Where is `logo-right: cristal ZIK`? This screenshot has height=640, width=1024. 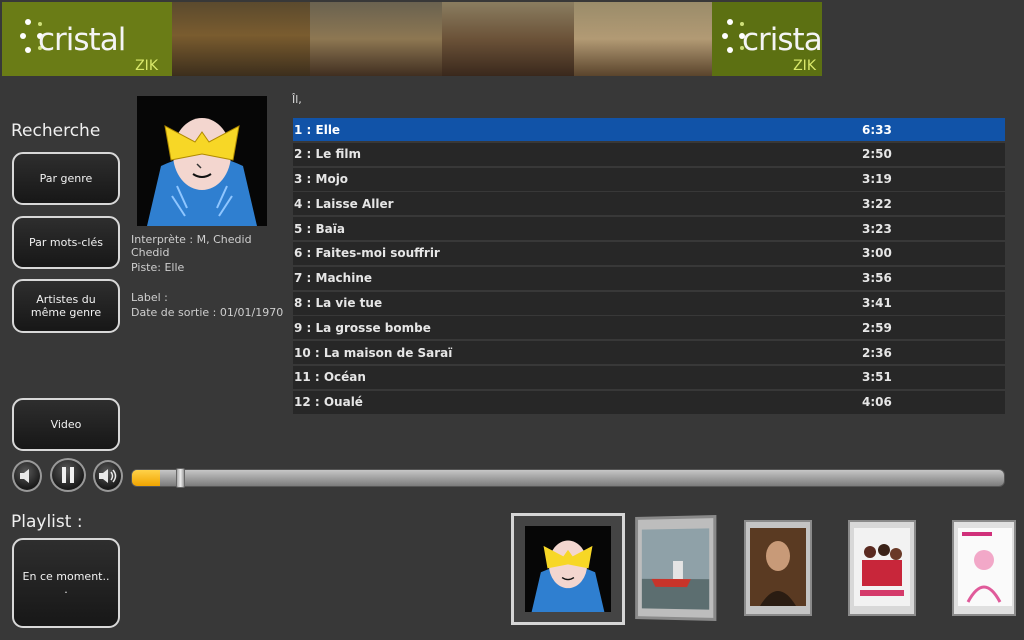
logo-right: cristal ZIK is located at coordinates (767, 39).